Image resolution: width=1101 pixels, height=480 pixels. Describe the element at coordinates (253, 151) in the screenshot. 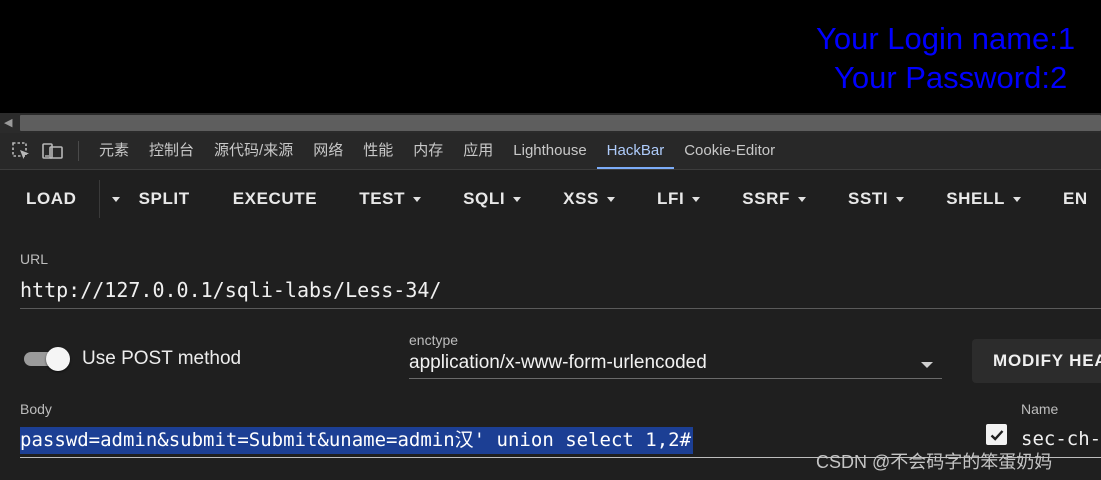

I see `tab-sources: 源代码/来源` at that location.